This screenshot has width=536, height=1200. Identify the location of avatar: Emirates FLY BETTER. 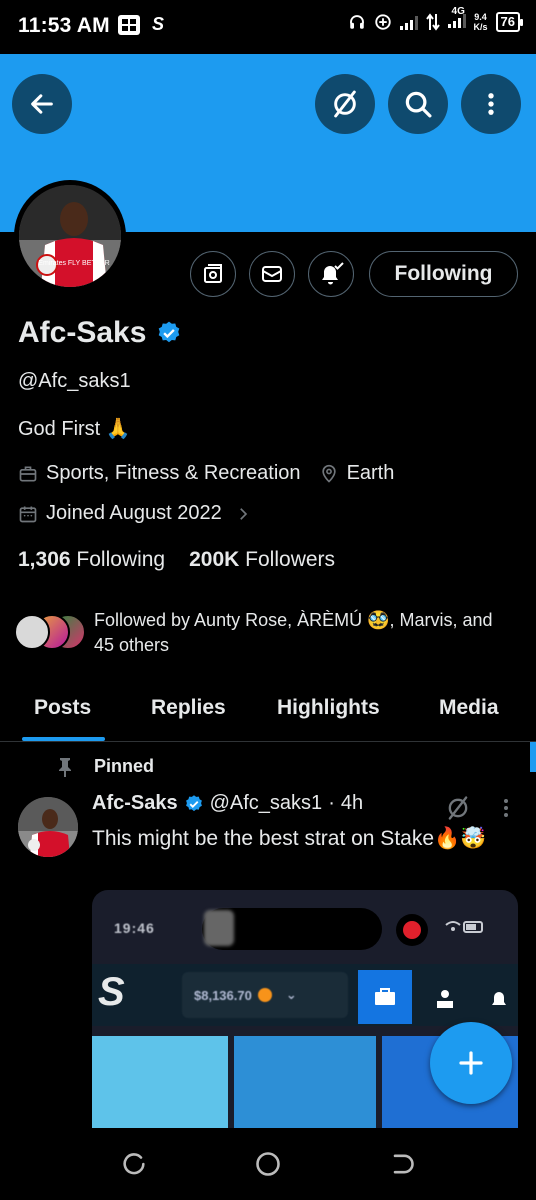
(70, 236).